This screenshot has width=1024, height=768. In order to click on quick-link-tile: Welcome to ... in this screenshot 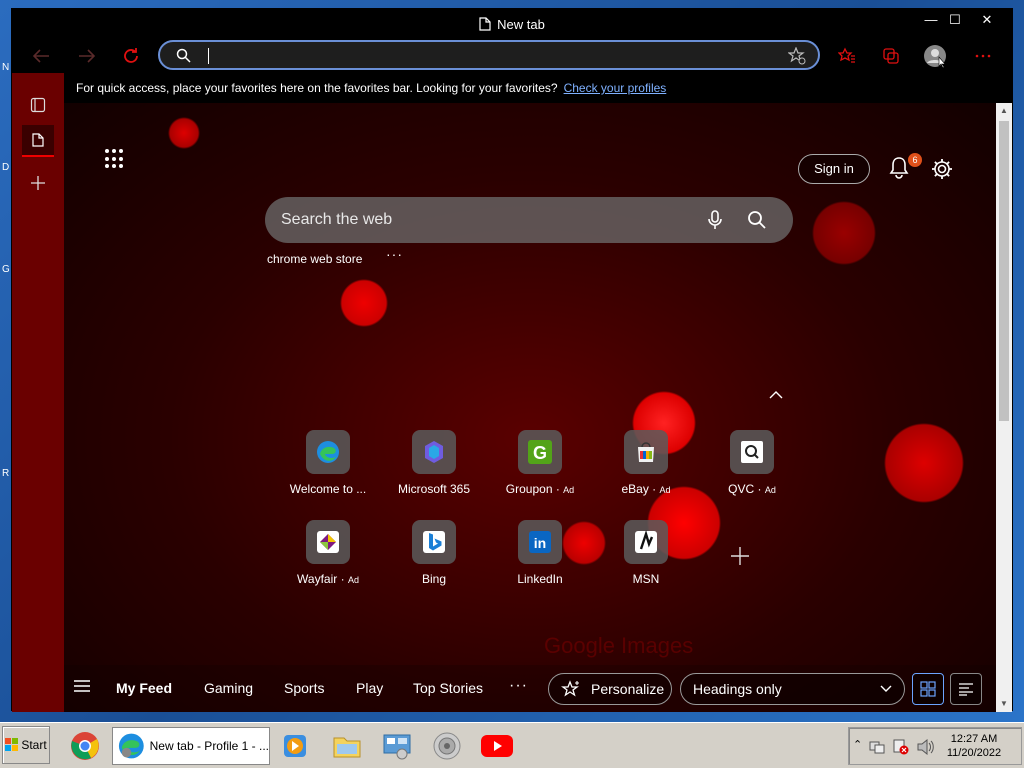, I will do `click(328, 463)`.